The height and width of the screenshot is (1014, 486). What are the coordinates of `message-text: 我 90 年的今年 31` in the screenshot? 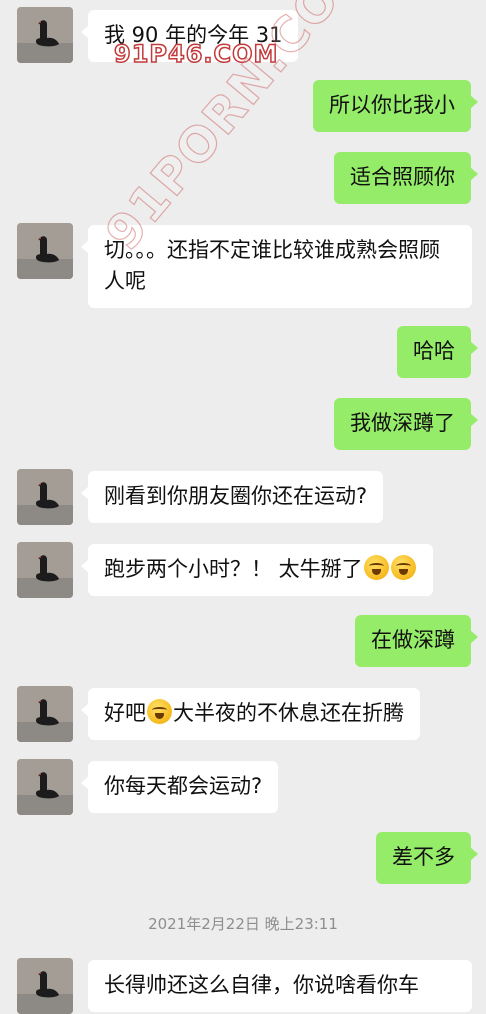 It's located at (193, 35).